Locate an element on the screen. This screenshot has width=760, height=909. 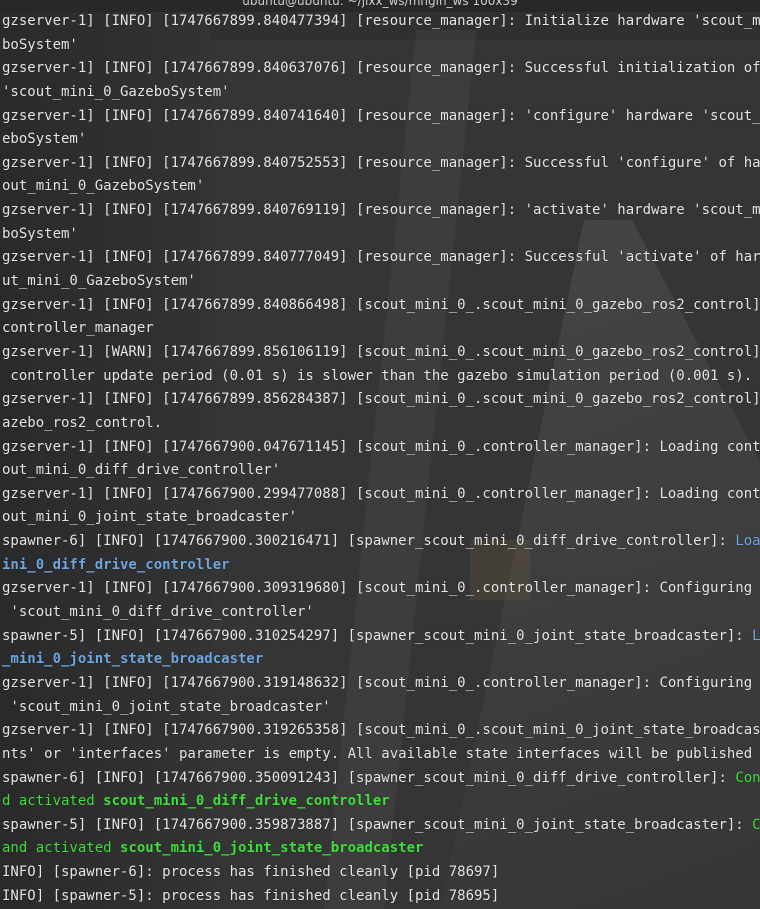
window-title: ubuntu@ubuntu: ~/jixx_ws/mhgin_ws 100x39 is located at coordinates (380, 4).